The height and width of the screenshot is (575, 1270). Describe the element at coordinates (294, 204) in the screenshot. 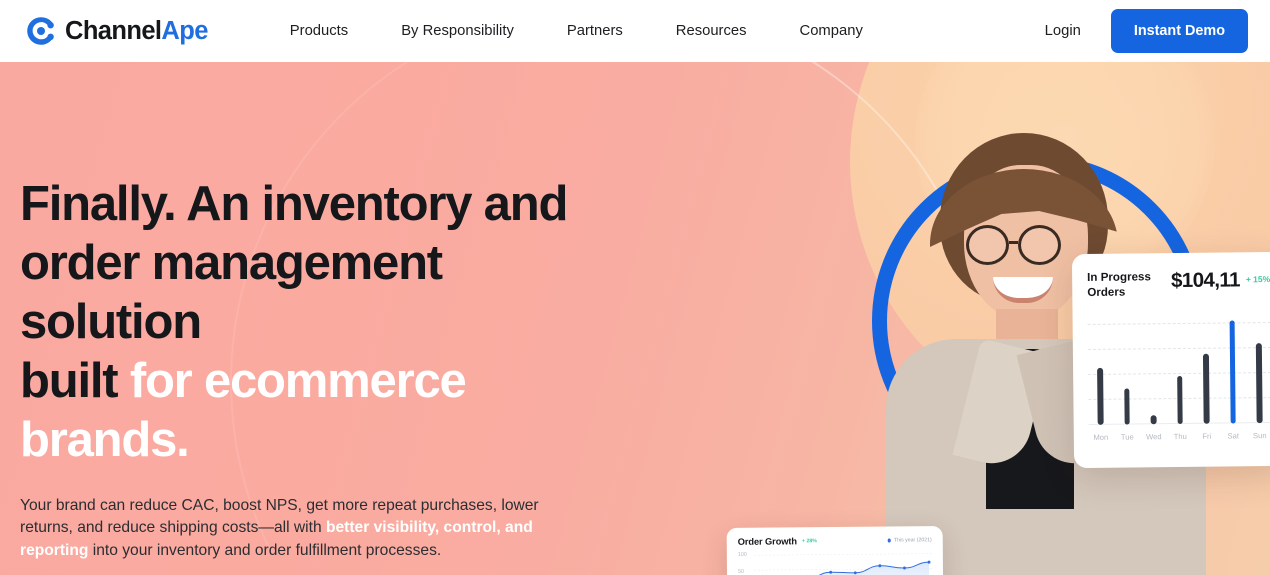

I see `headline-line-1: Finally. An inventory and` at that location.